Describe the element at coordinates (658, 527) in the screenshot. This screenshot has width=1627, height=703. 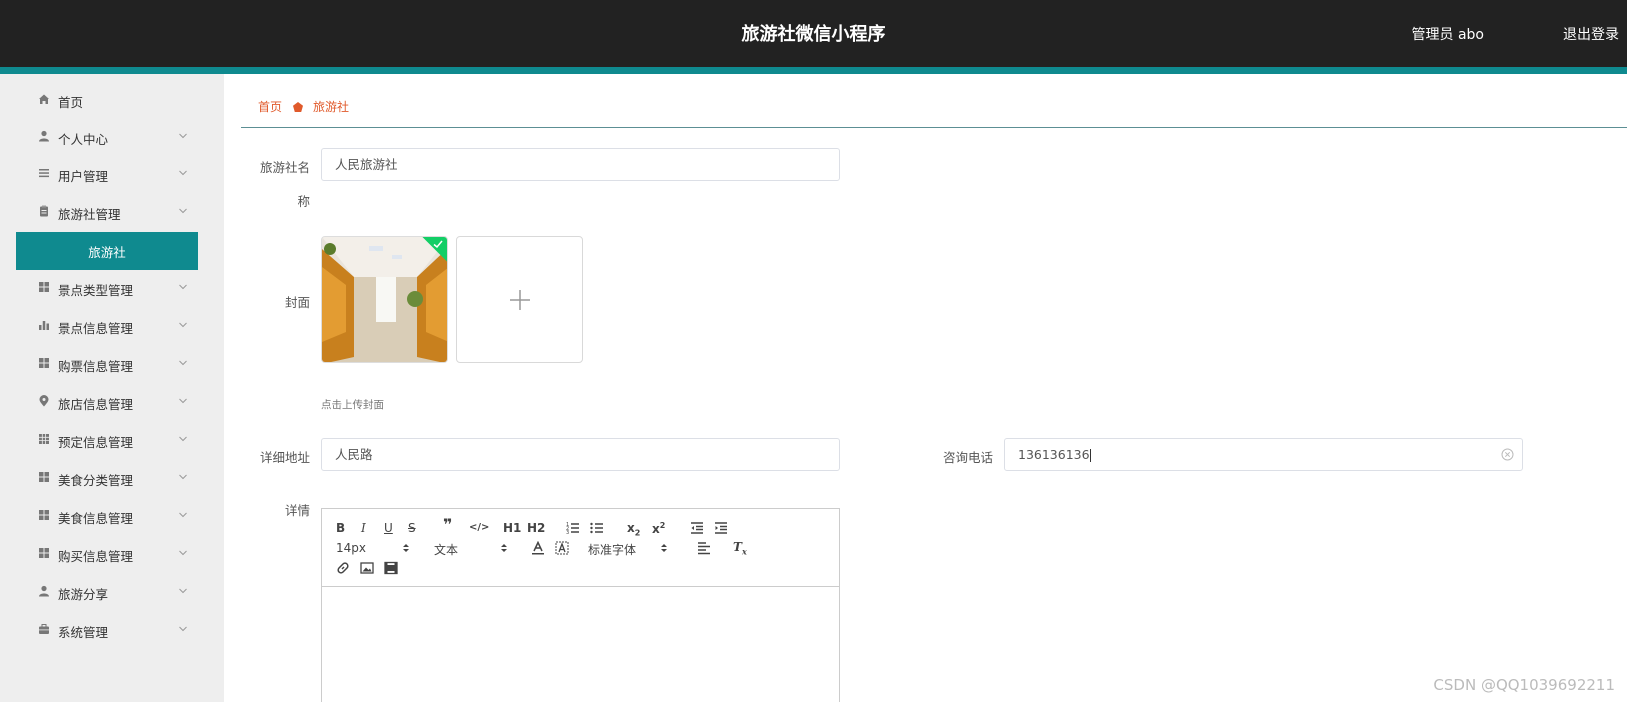
I see `superscript-button: x2` at that location.